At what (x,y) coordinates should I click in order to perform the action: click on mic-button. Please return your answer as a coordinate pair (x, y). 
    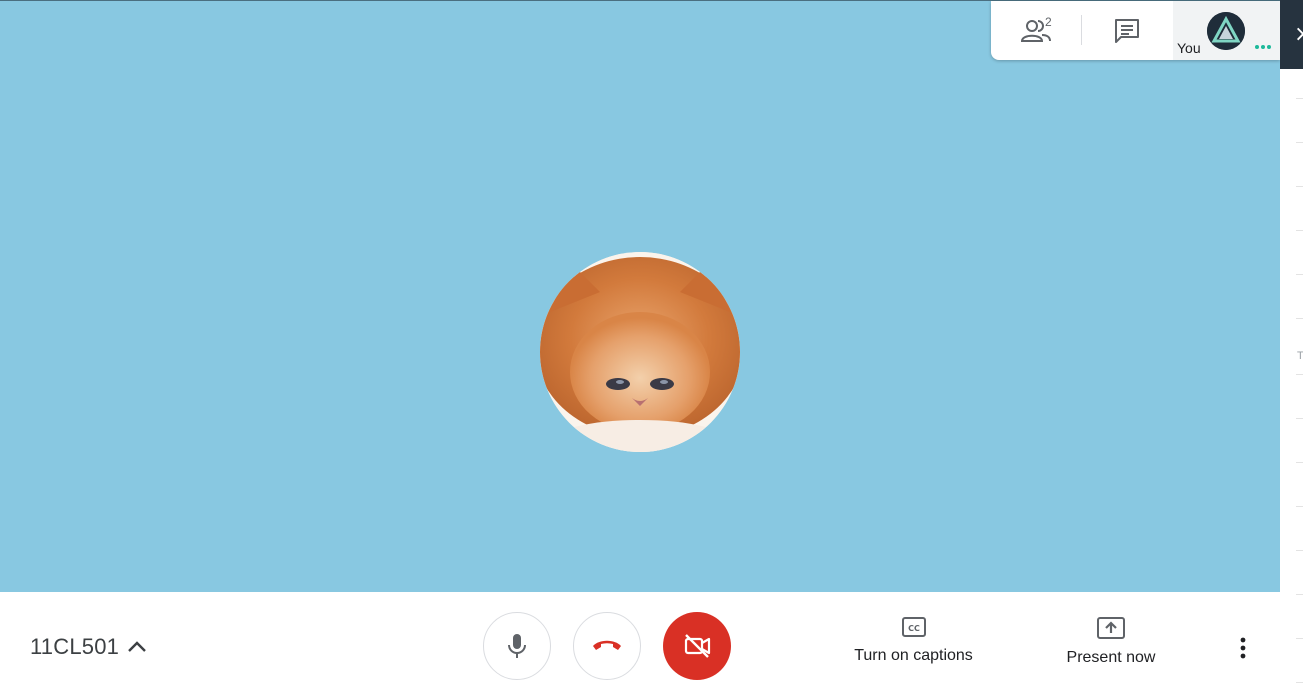
    Looking at the image, I should click on (517, 646).